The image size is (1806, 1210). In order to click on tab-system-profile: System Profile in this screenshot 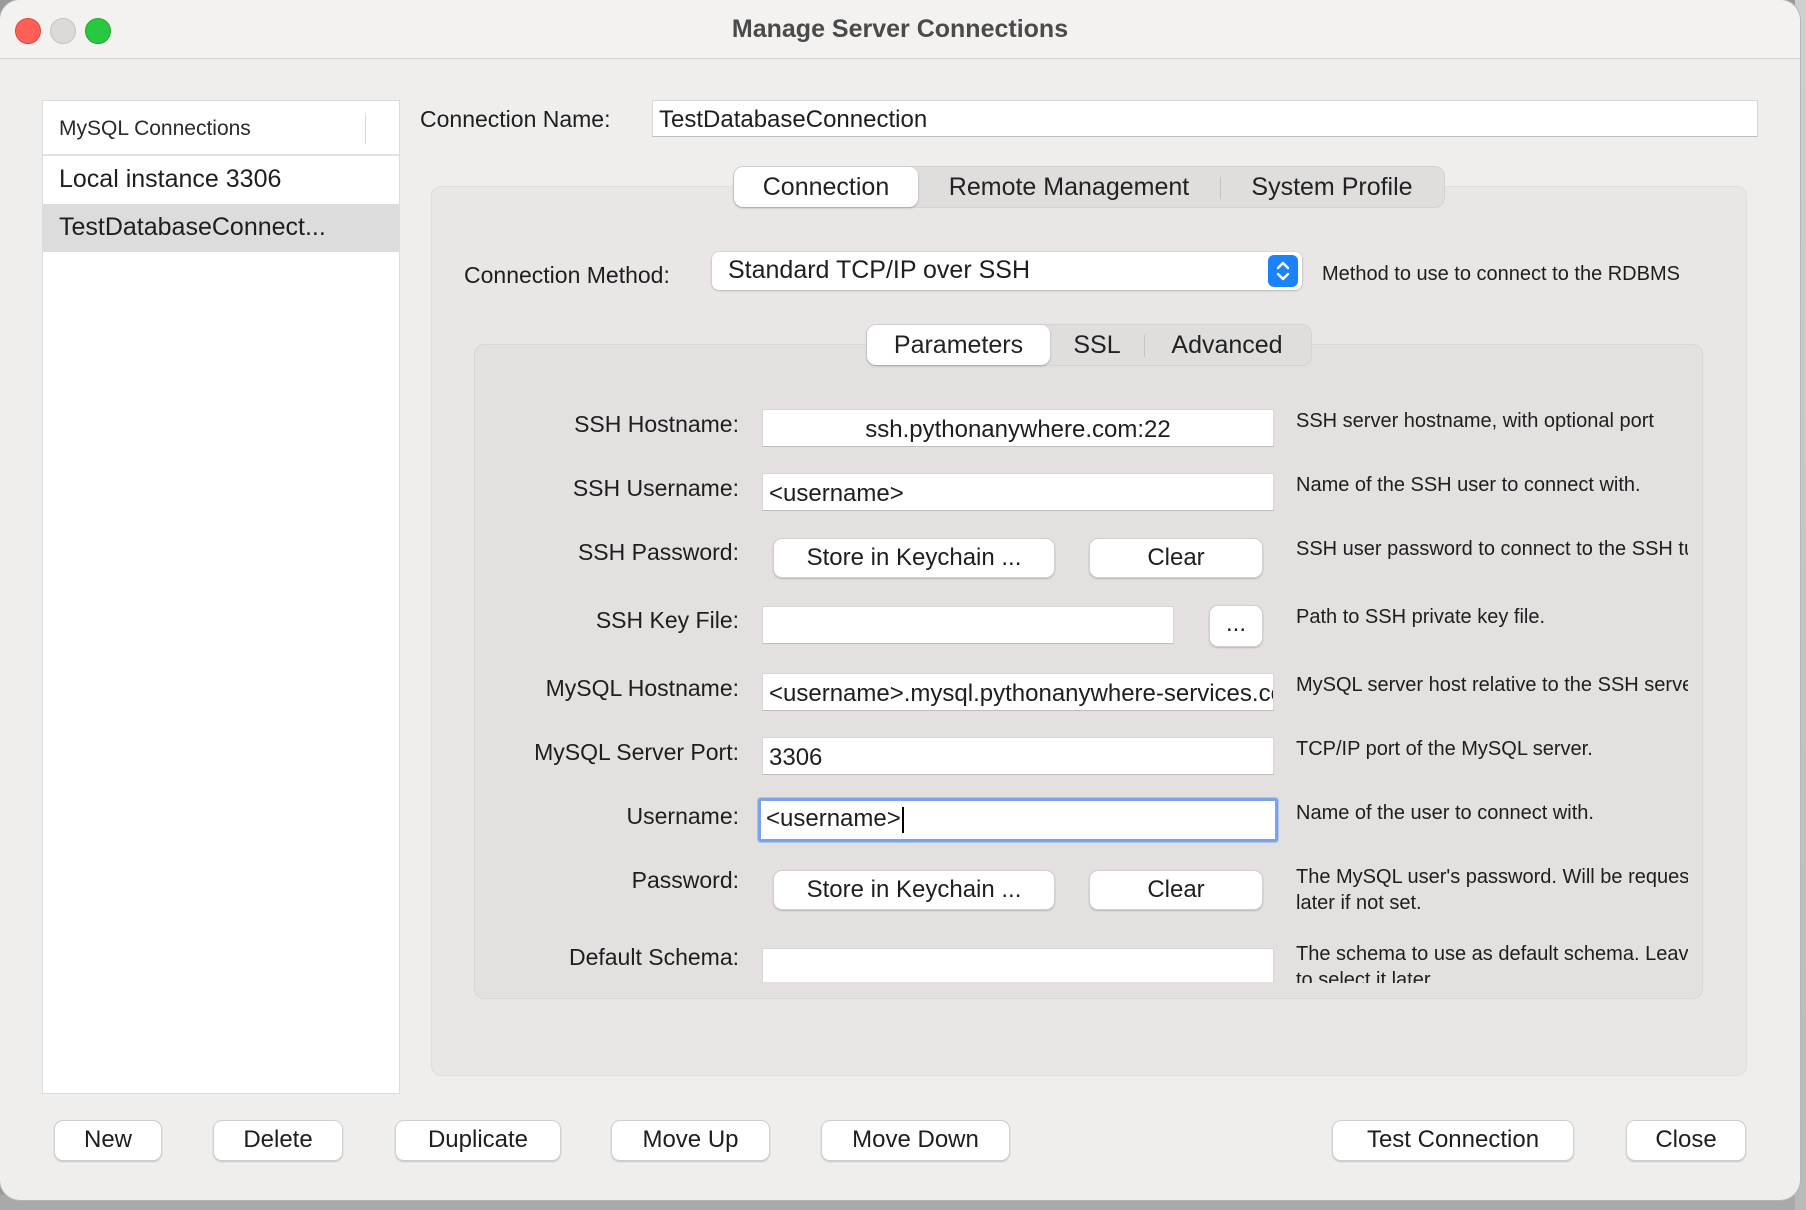, I will do `click(1332, 187)`.